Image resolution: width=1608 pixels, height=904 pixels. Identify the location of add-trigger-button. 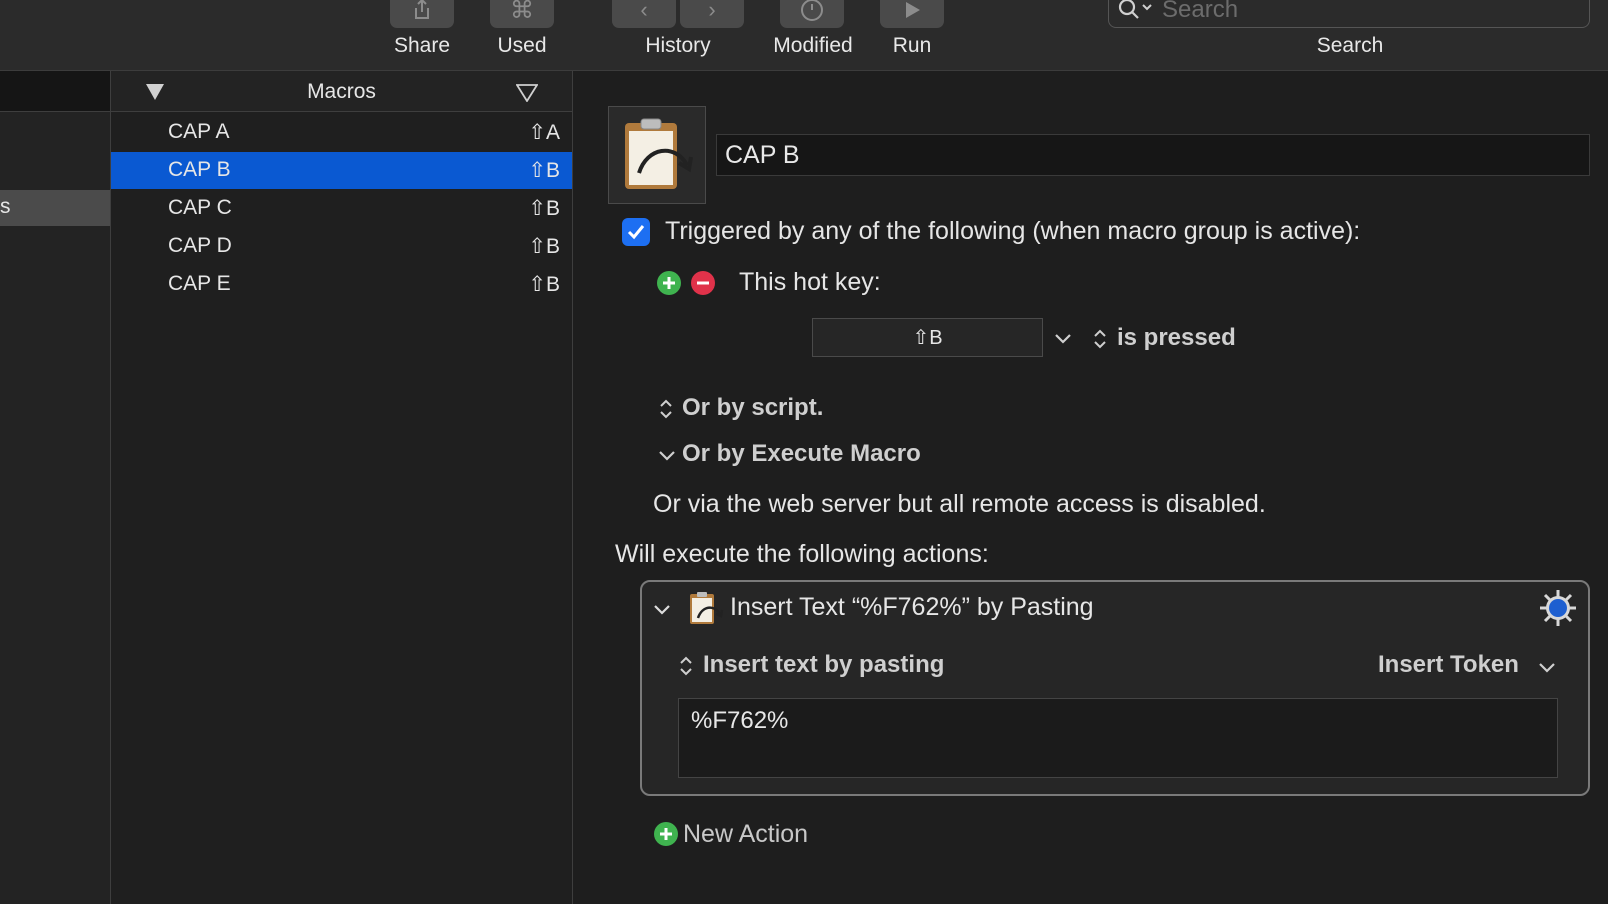
(669, 283).